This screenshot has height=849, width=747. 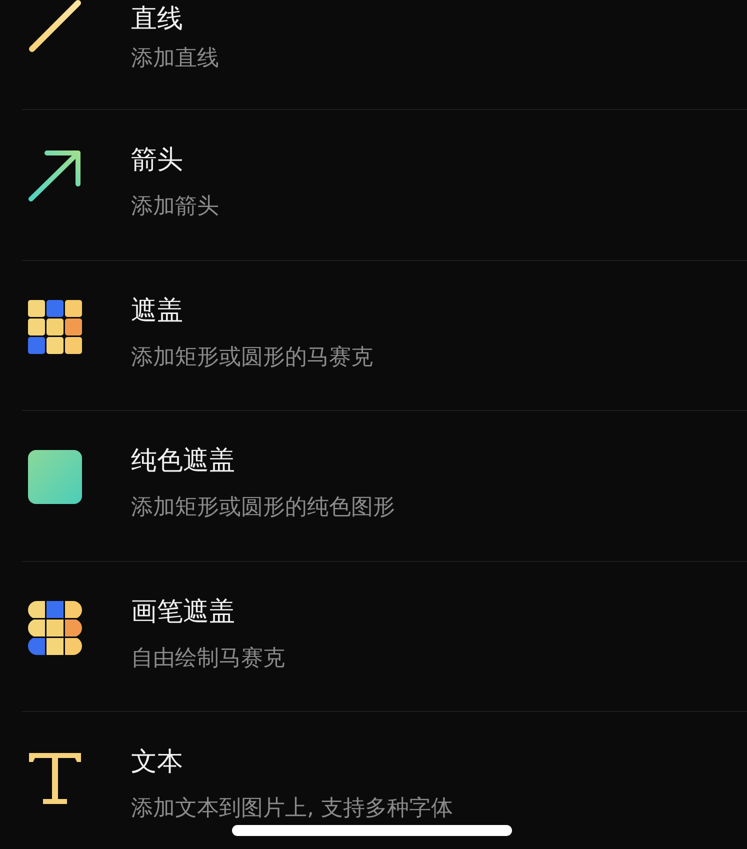 What do you see at coordinates (55, 477) in the screenshot?
I see `rounded-square-icon` at bounding box center [55, 477].